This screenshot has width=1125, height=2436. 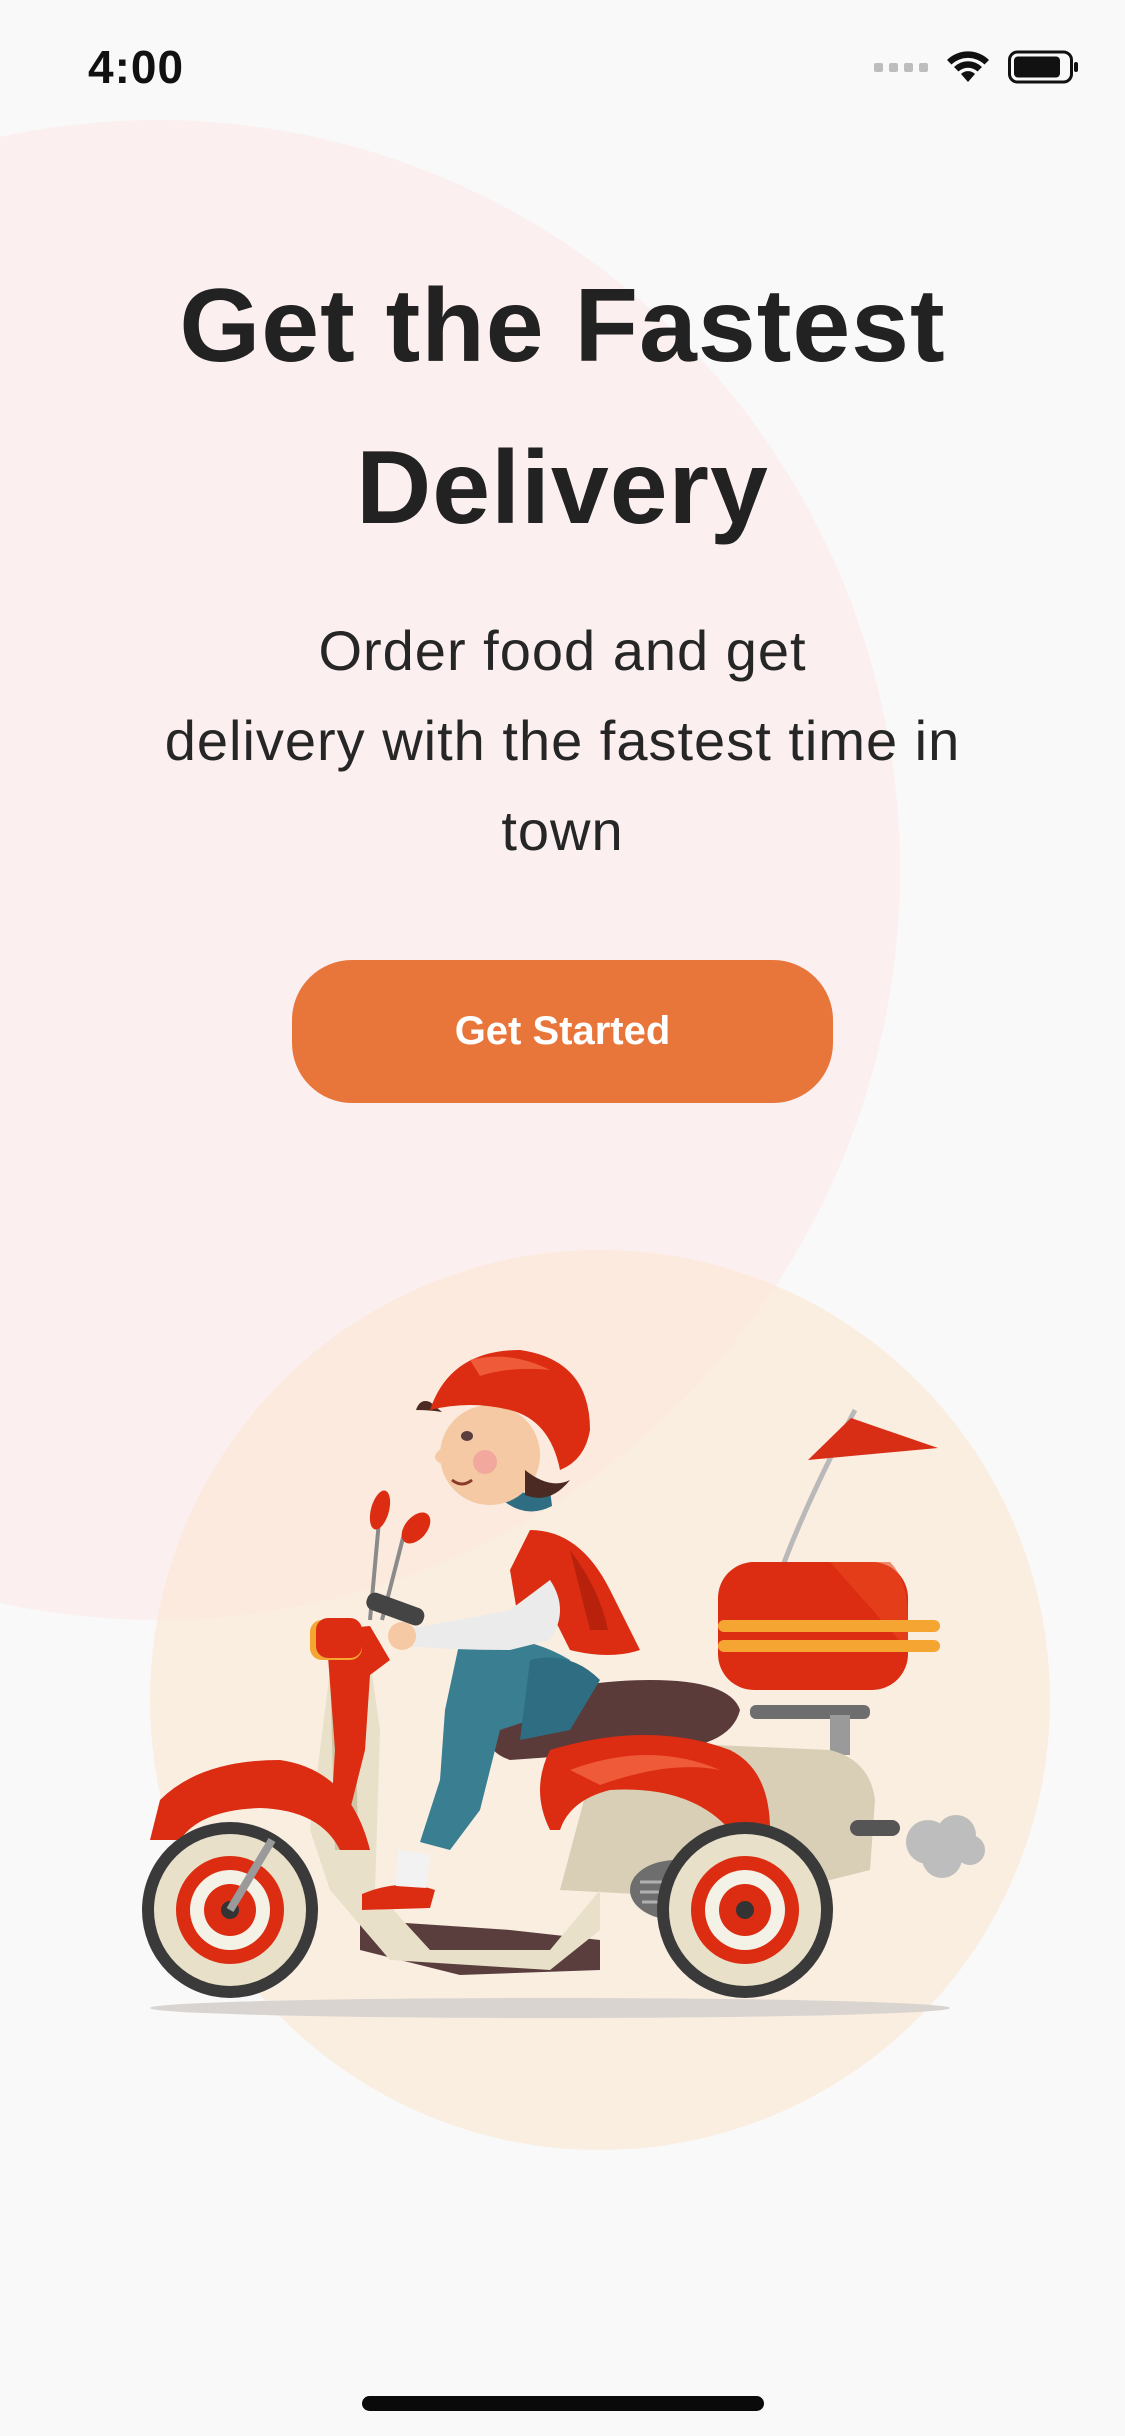 I want to click on wifi-icon, so click(x=968, y=66).